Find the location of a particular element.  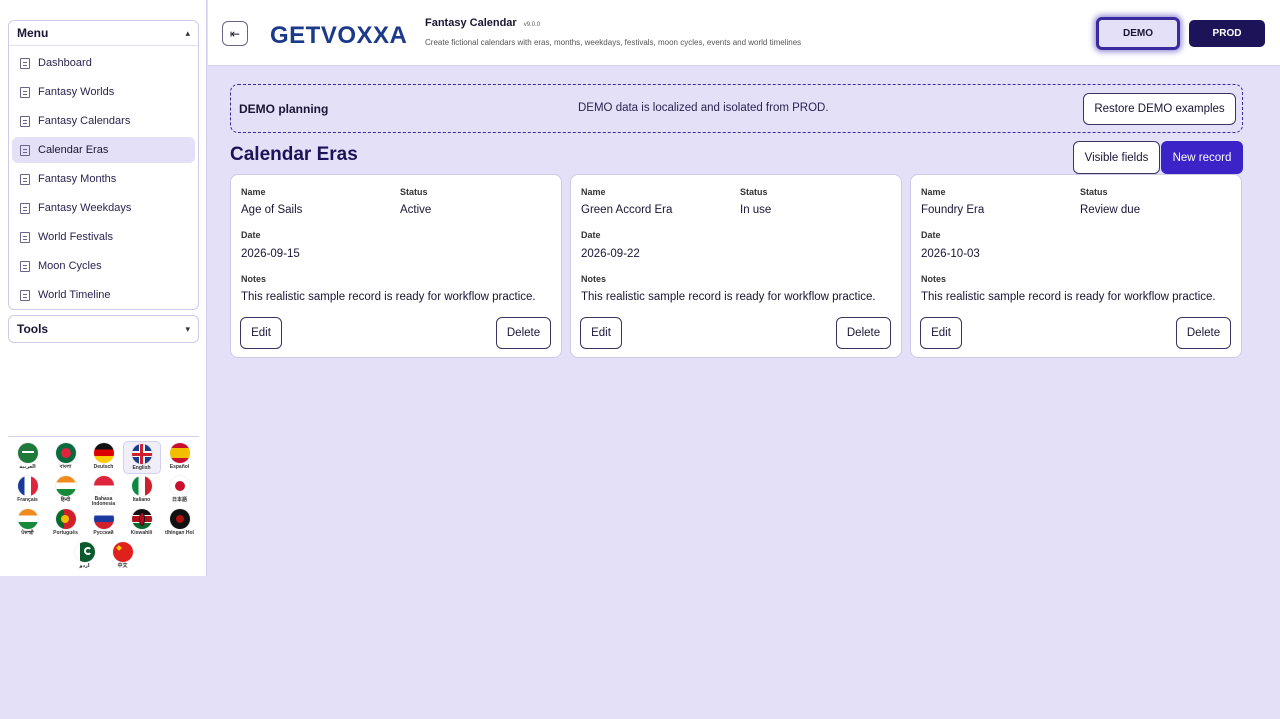

flag-germany-icon is located at coordinates (103, 453).